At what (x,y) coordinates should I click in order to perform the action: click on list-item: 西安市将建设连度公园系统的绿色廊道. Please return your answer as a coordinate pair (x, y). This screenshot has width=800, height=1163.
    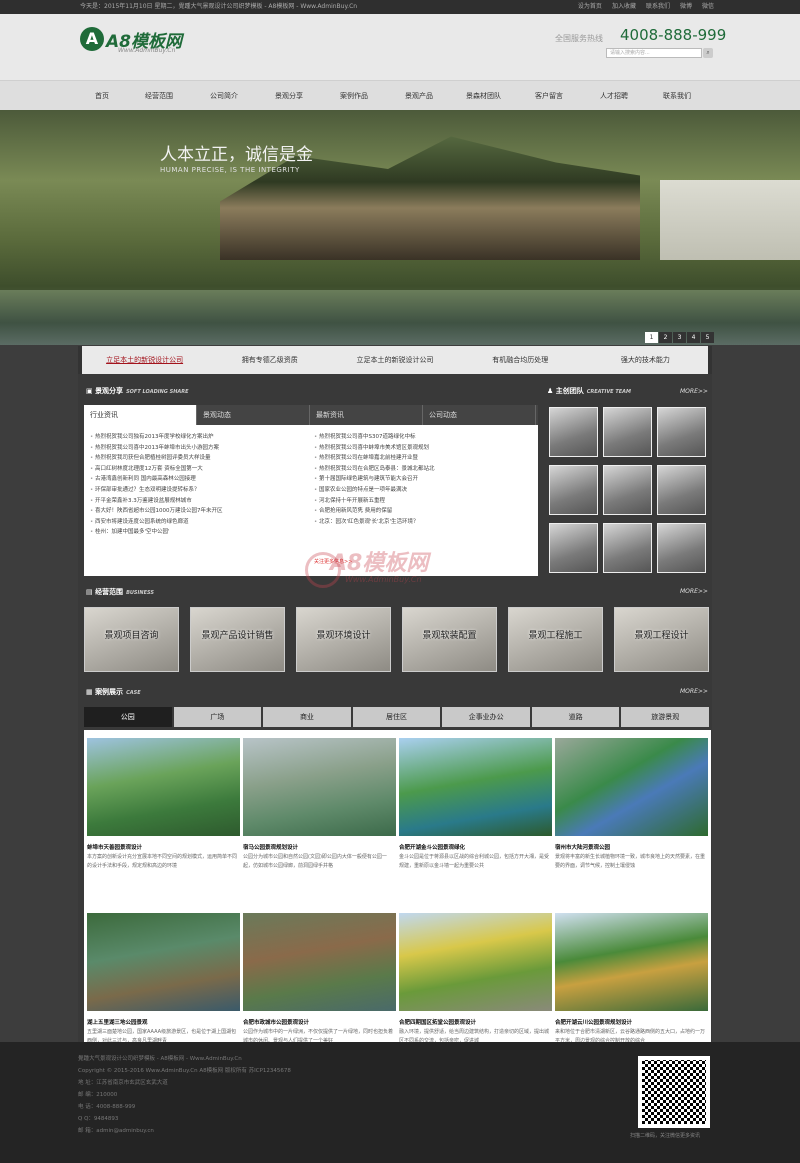
    Looking at the image, I should click on (197, 522).